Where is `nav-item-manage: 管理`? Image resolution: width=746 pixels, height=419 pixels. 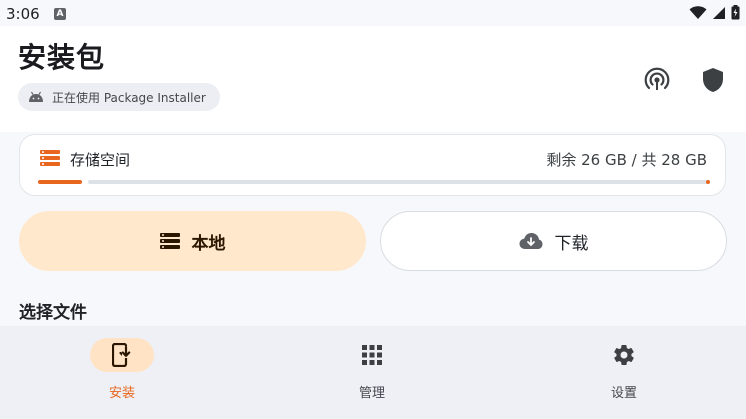 nav-item-manage: 管理 is located at coordinates (372, 369).